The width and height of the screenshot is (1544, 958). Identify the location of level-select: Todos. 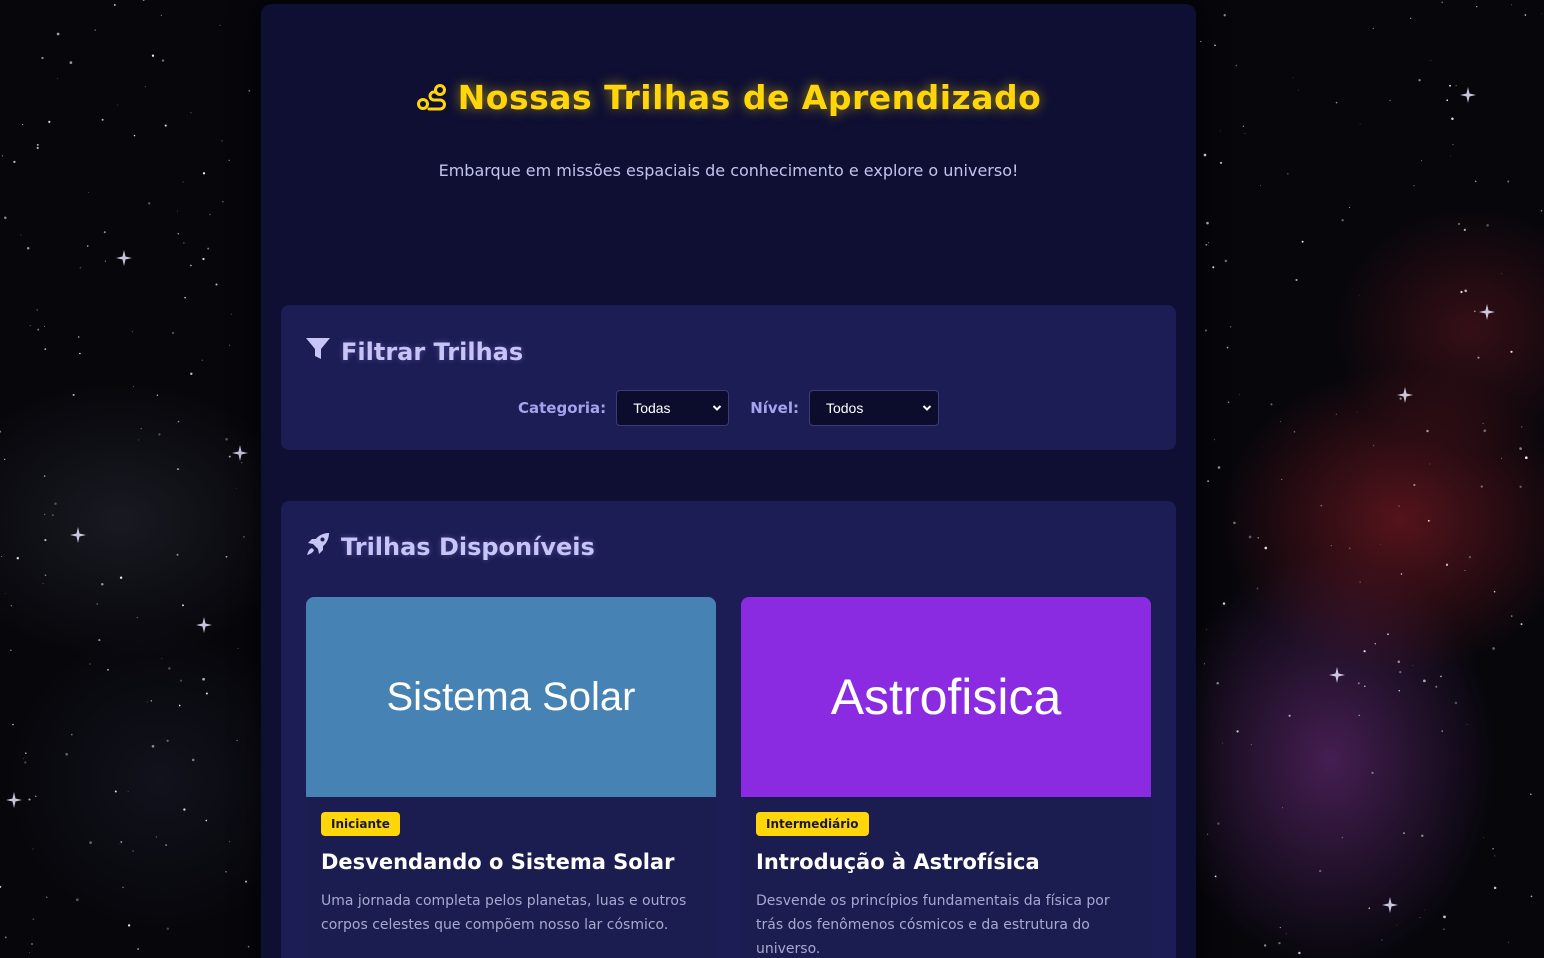
(873, 408).